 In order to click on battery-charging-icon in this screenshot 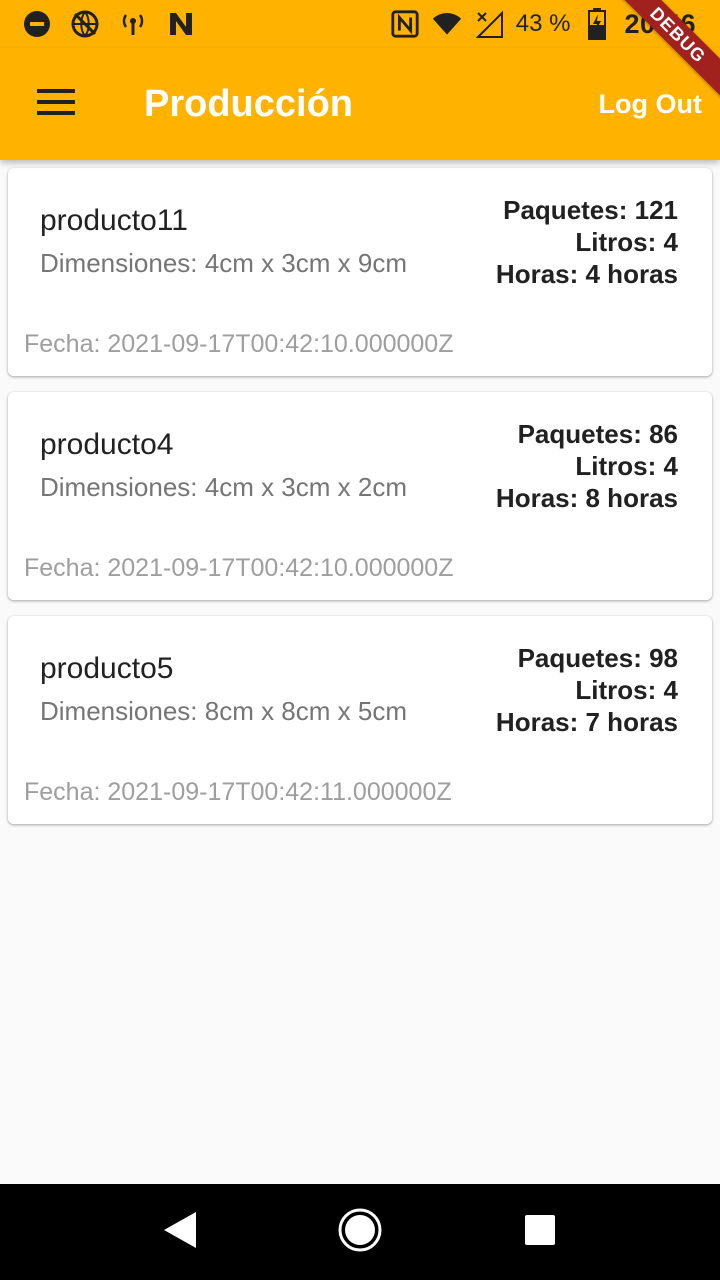, I will do `click(597, 24)`.